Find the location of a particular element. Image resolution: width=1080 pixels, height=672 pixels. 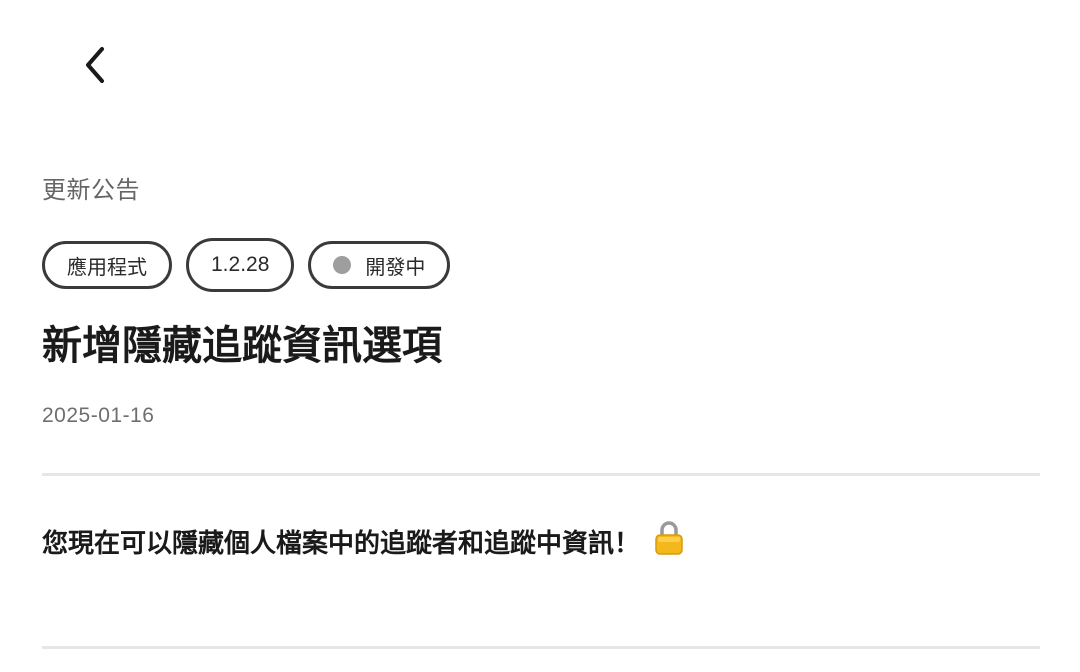

back-button is located at coordinates (95, 65).